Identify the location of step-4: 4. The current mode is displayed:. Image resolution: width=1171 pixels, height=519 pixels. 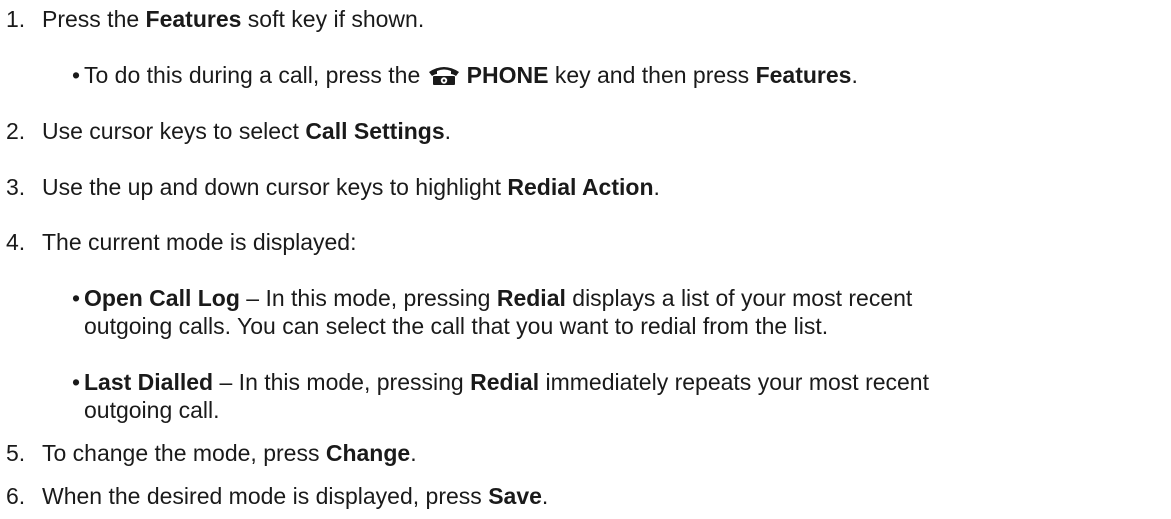
(178, 242).